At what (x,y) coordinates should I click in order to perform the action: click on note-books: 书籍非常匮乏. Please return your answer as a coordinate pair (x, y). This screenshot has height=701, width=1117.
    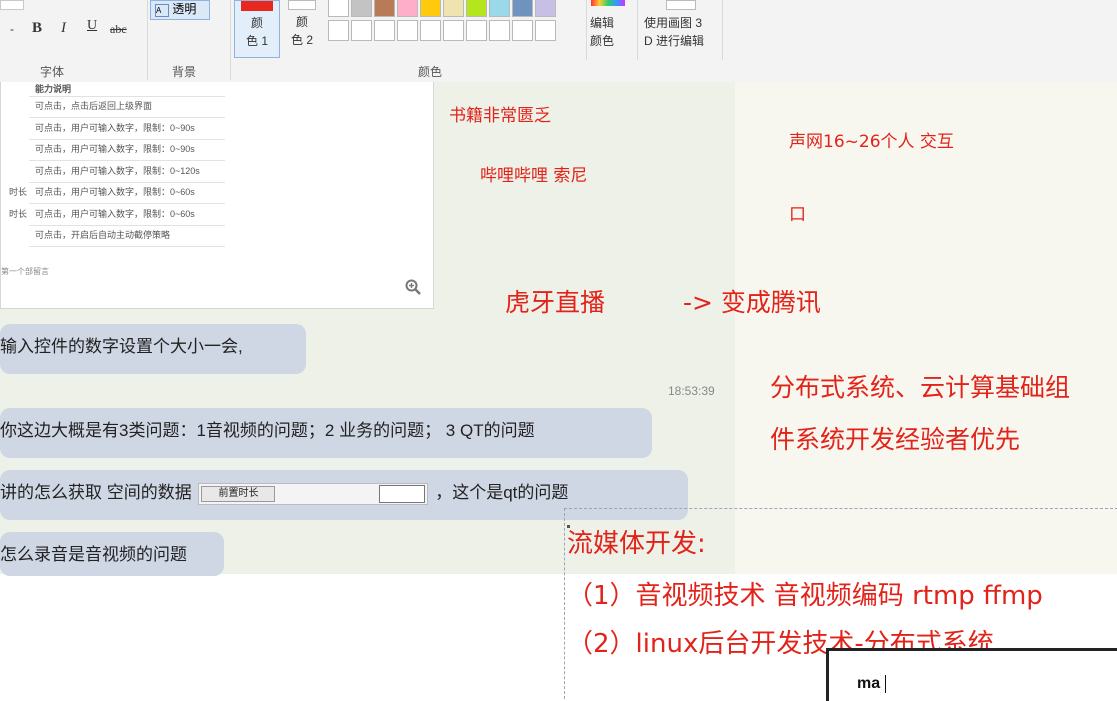
    Looking at the image, I should click on (500, 116).